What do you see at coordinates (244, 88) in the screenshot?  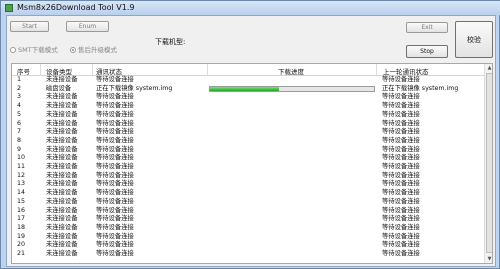 I see `progress-fill` at bounding box center [244, 88].